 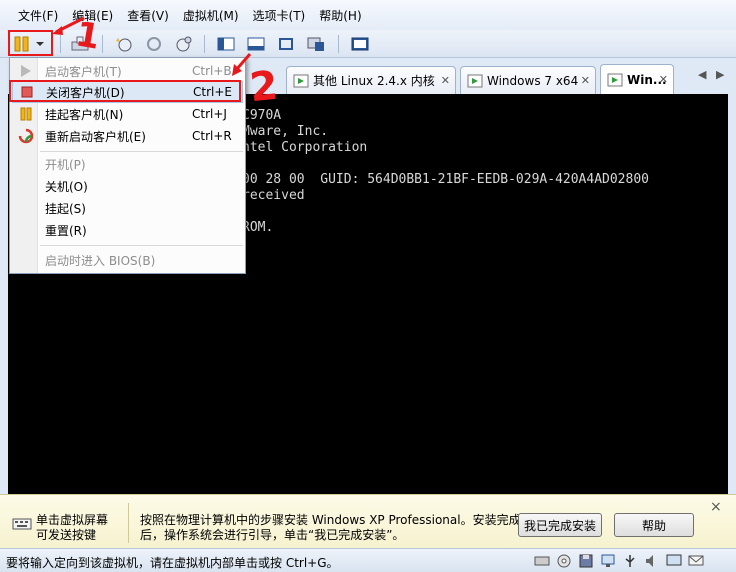 I want to click on annotation-box-menu-item, so click(x=125, y=91).